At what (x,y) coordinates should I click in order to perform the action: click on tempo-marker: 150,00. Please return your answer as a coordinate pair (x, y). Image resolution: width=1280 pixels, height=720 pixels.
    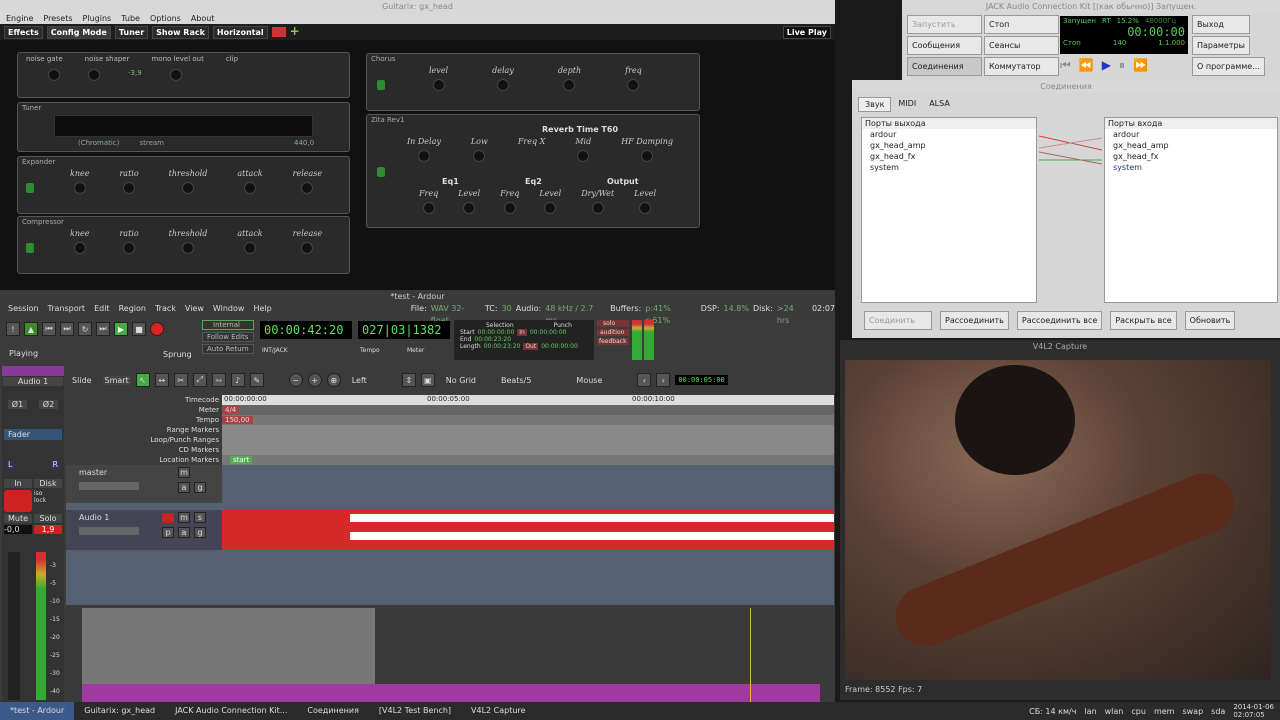
    Looking at the image, I should click on (237, 420).